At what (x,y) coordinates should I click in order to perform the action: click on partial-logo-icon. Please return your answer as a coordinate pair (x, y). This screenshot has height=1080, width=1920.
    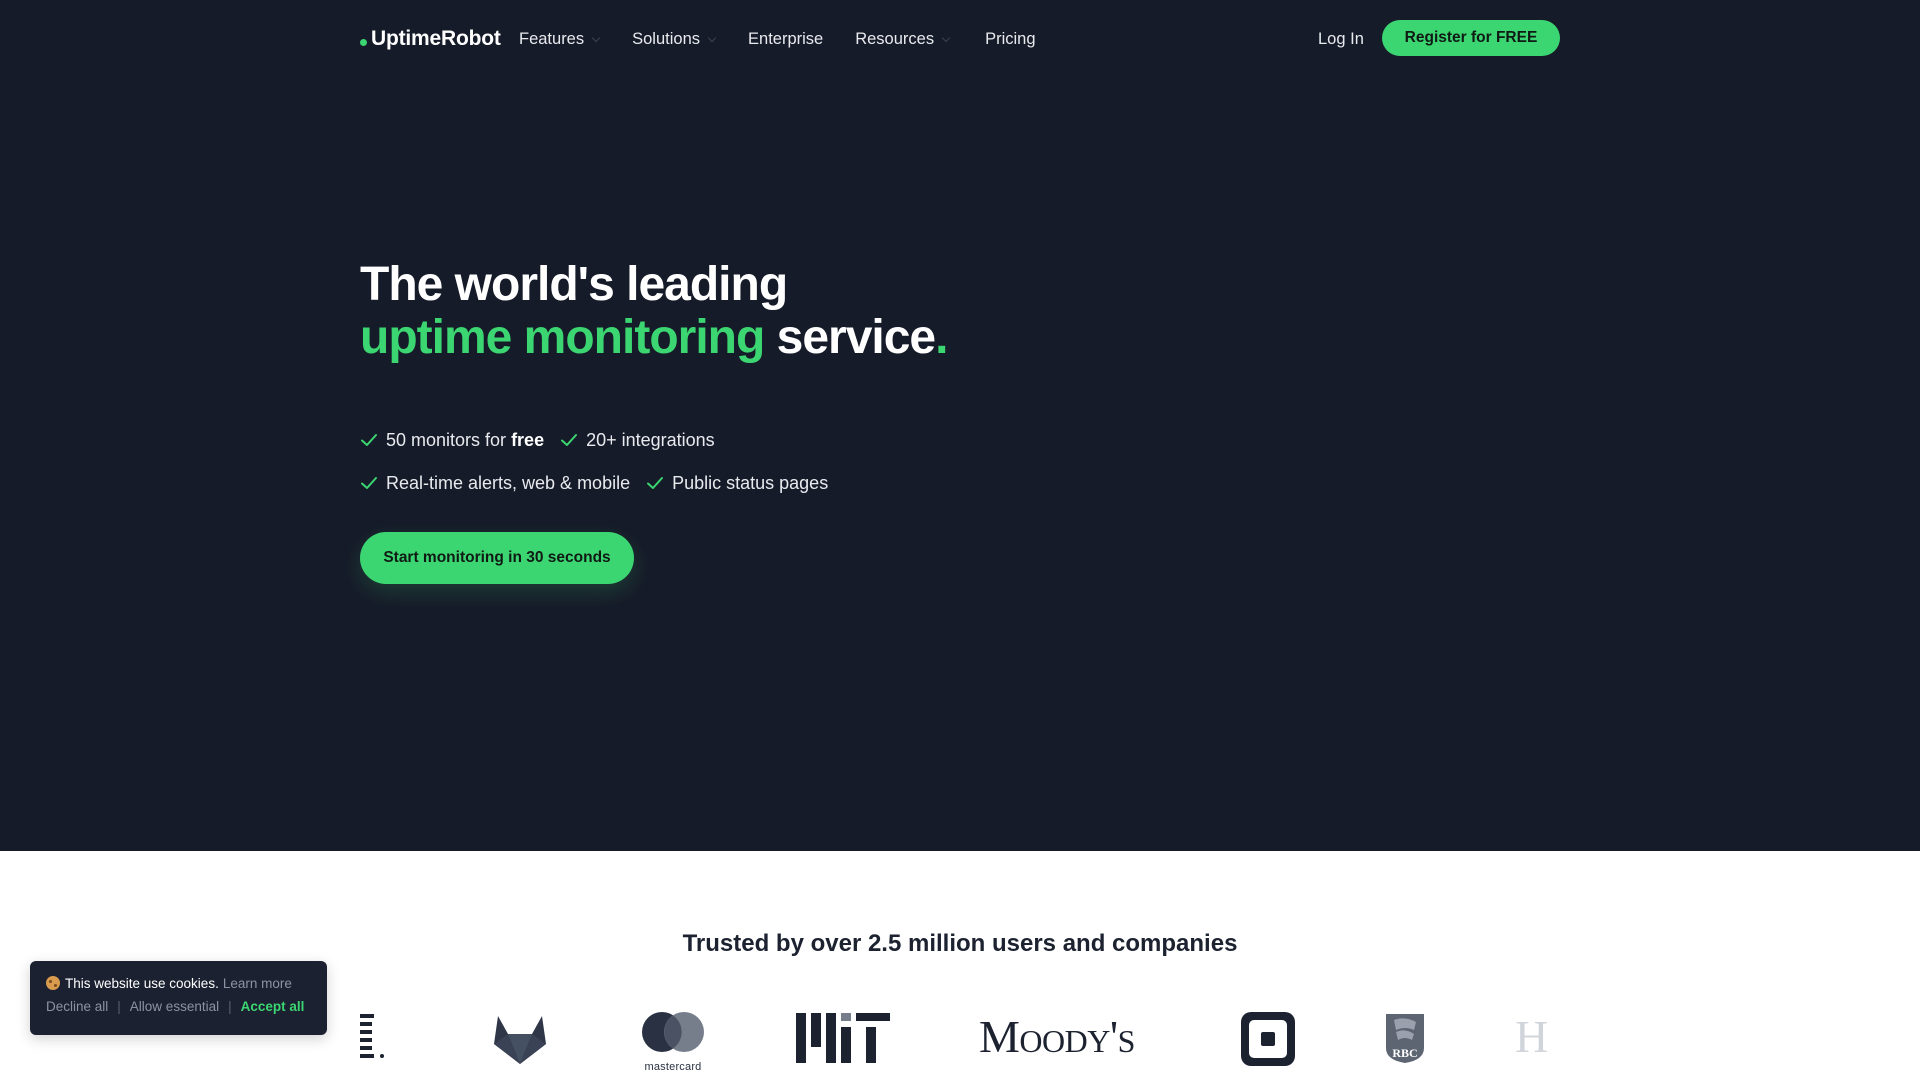
    Looking at the image, I should click on (372, 1036).